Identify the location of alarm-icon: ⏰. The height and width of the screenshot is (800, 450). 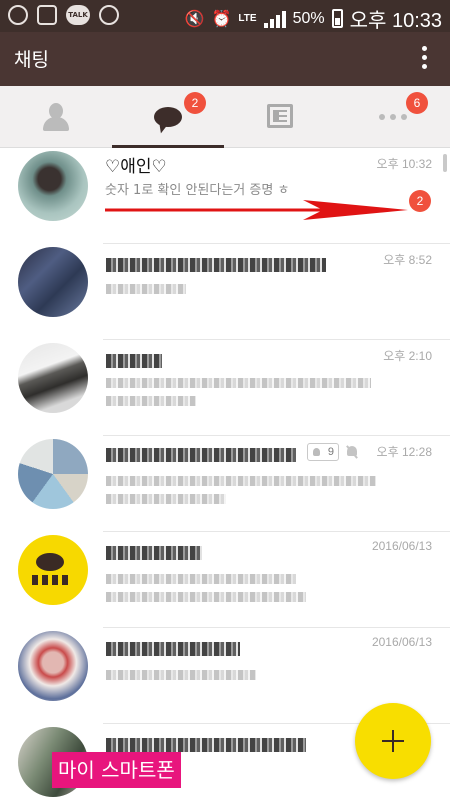
(221, 19).